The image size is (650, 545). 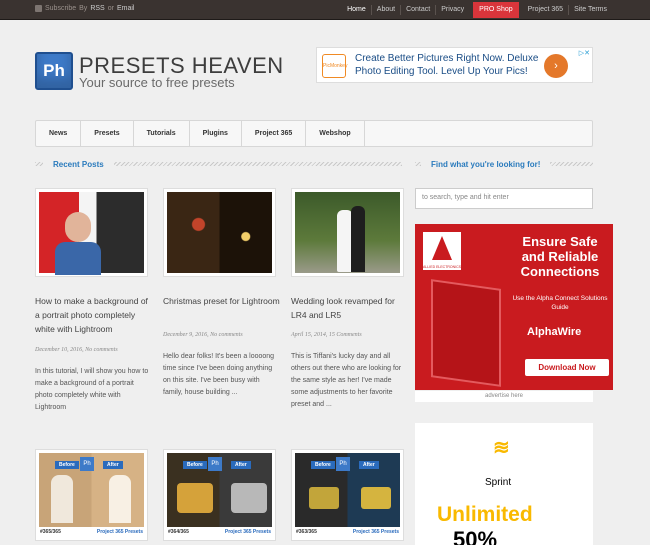 What do you see at coordinates (203, 335) in the screenshot?
I see `post-date: December 9, 2016, No comments` at bounding box center [203, 335].